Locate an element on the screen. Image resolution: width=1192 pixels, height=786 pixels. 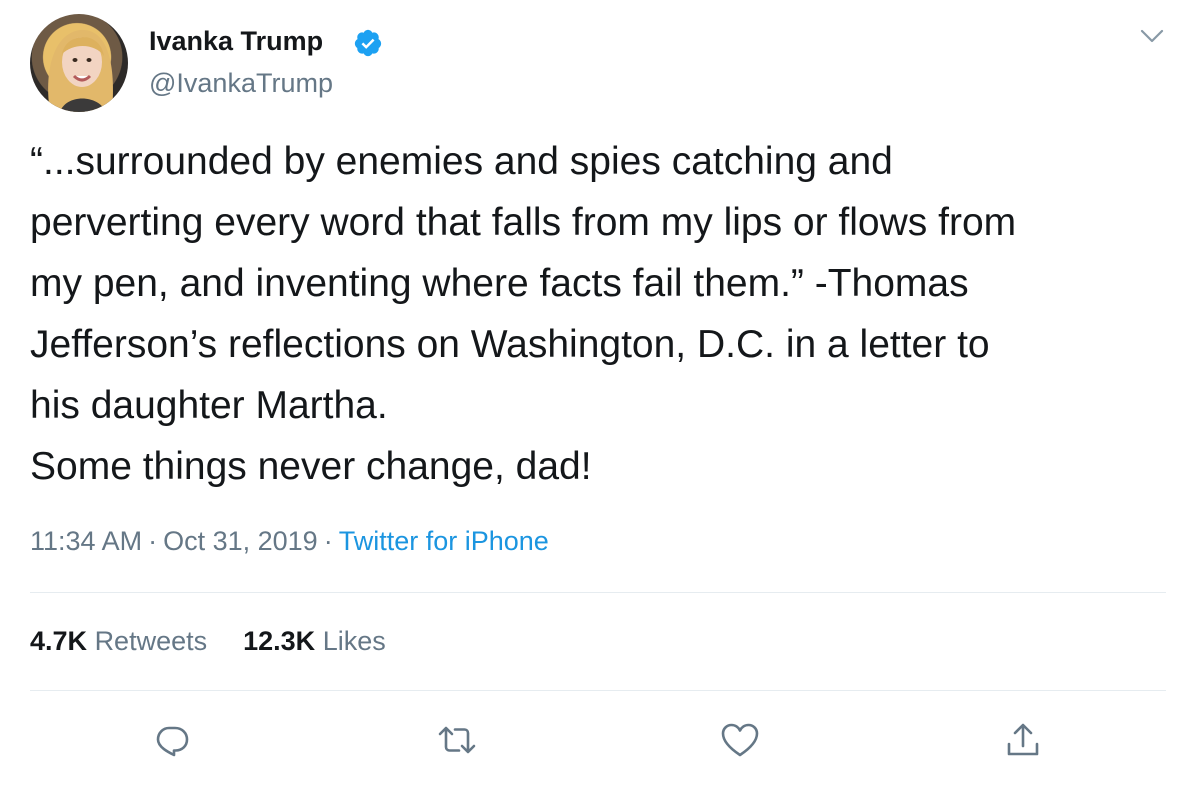
avatar is located at coordinates (79, 63).